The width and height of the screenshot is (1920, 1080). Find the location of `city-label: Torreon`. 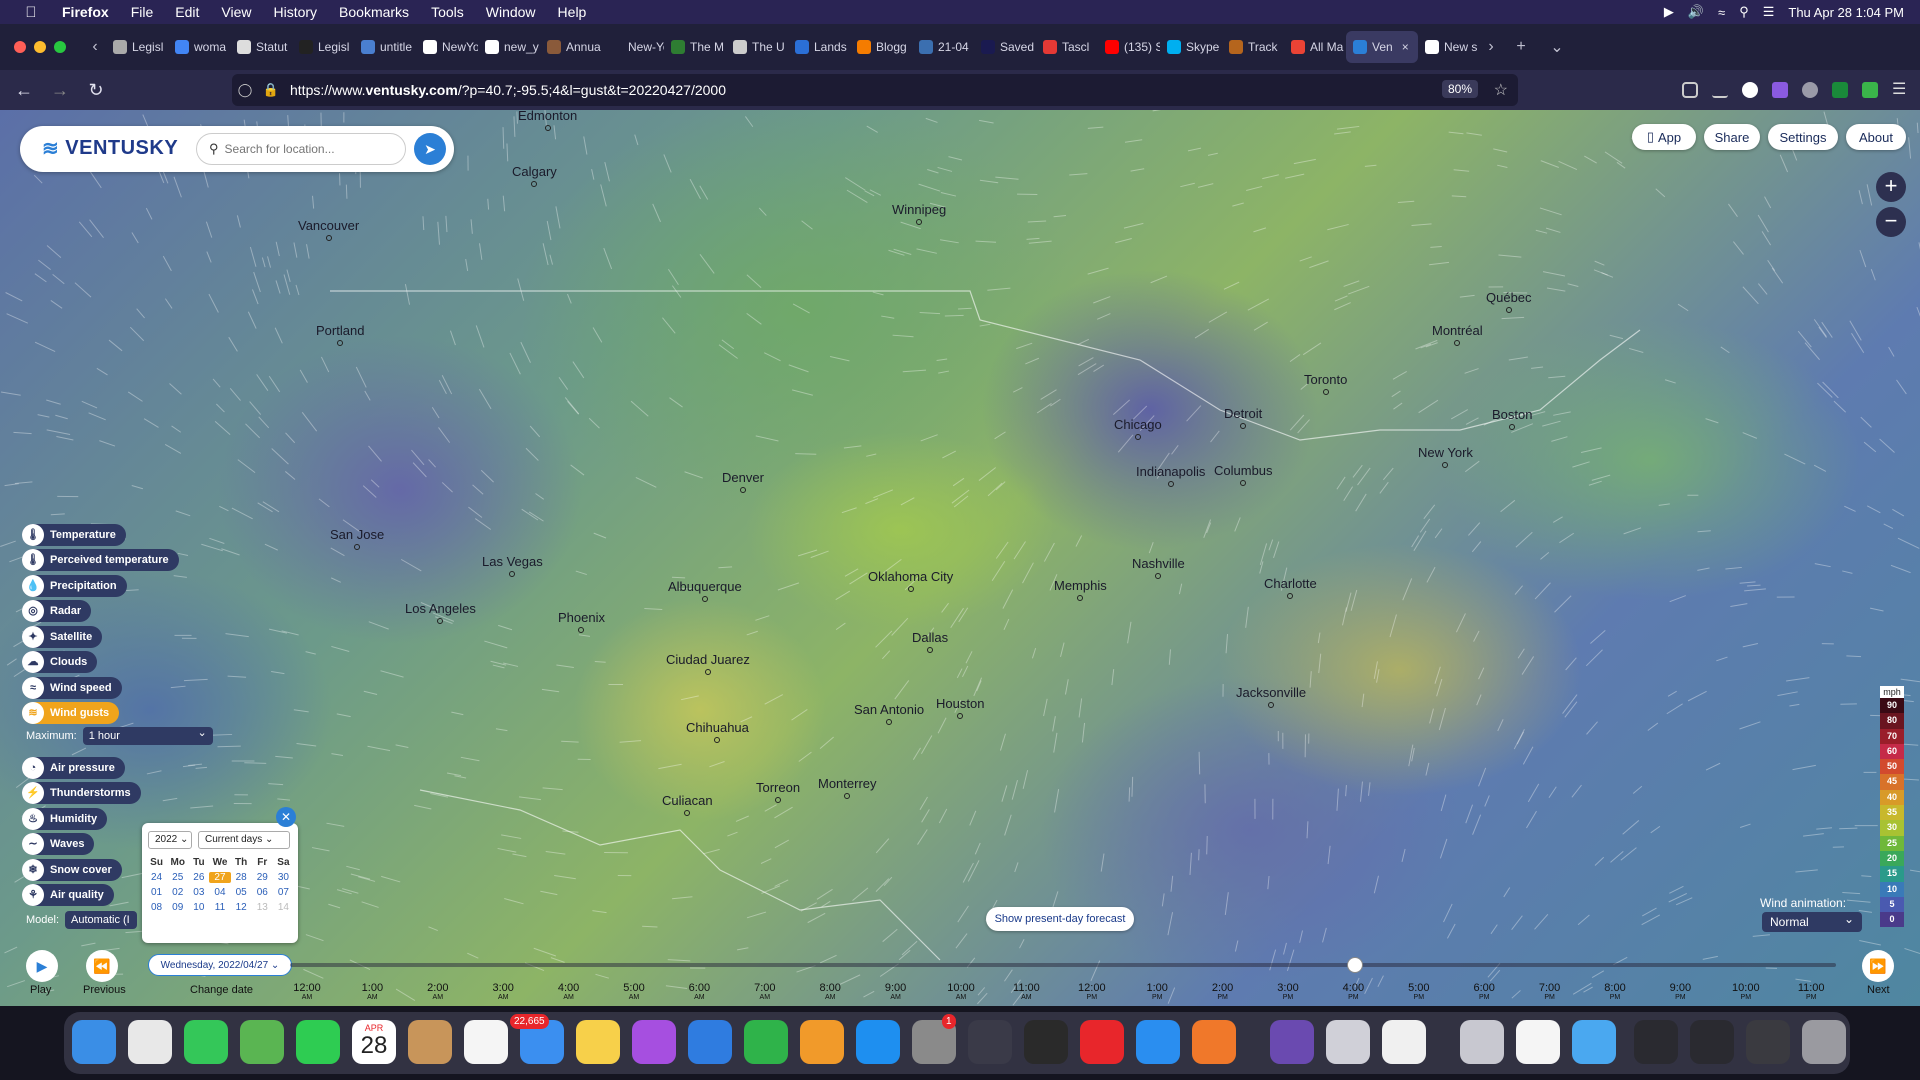

city-label: Torreon is located at coordinates (778, 787).